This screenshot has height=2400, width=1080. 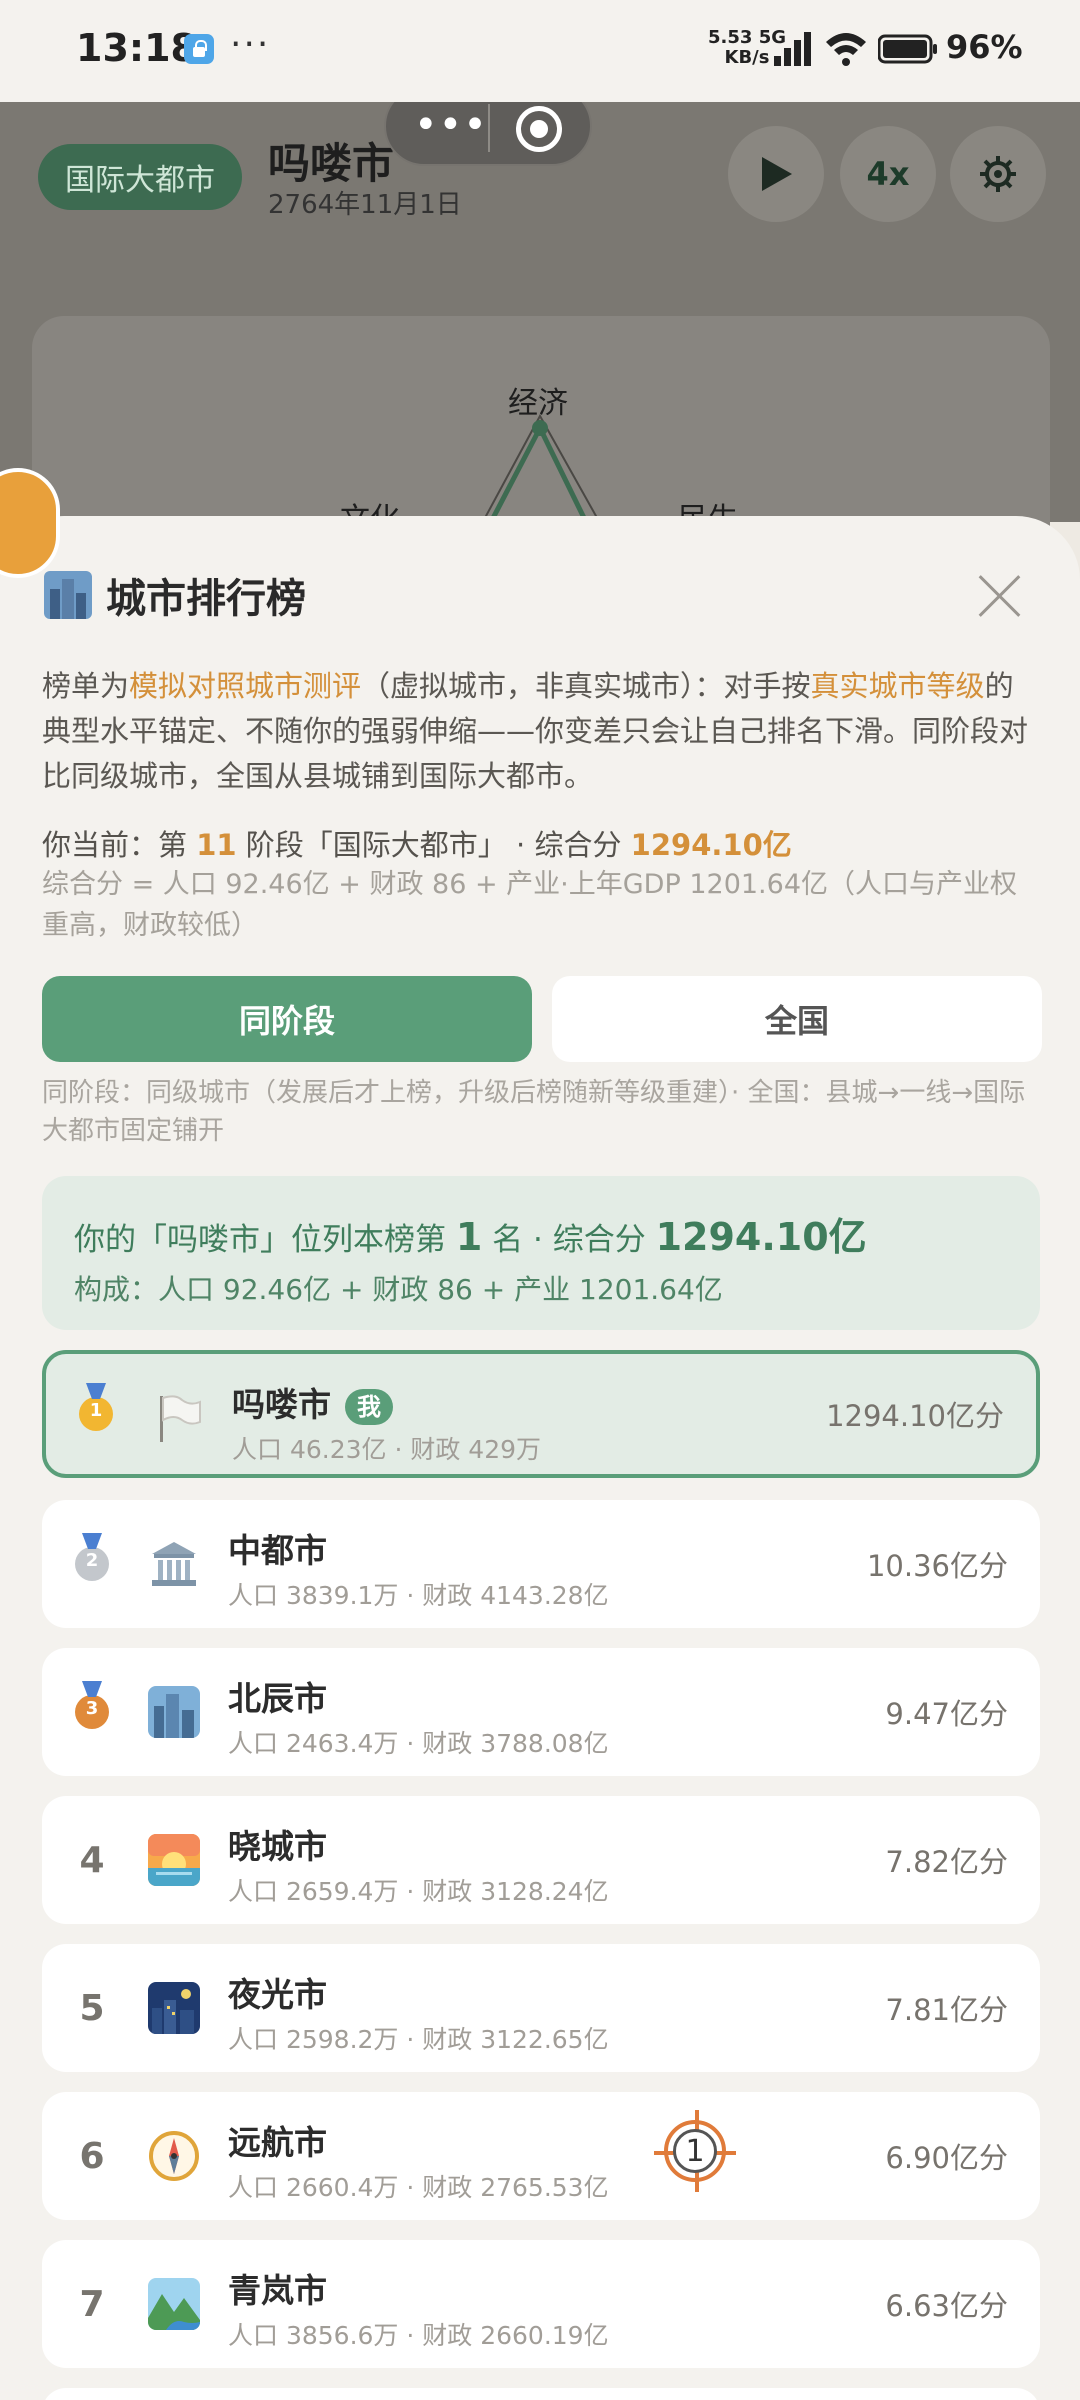 What do you see at coordinates (92, 1560) in the screenshot?
I see `rank-number: 2` at bounding box center [92, 1560].